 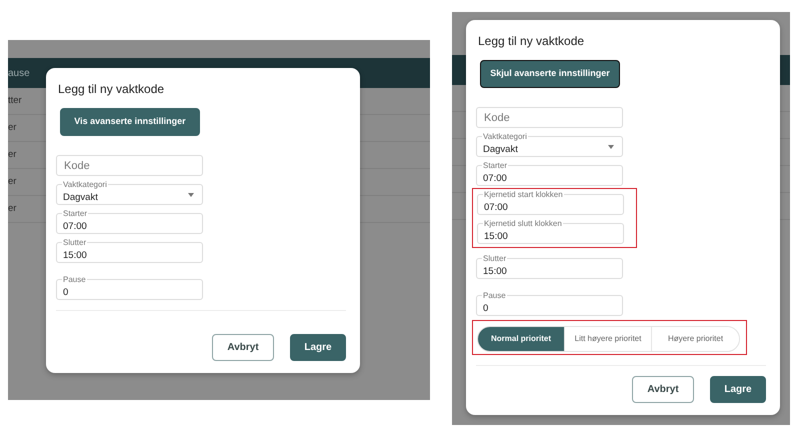 What do you see at coordinates (550, 74) in the screenshot?
I see `toggle-button: Skjul avanserte innstillinger` at bounding box center [550, 74].